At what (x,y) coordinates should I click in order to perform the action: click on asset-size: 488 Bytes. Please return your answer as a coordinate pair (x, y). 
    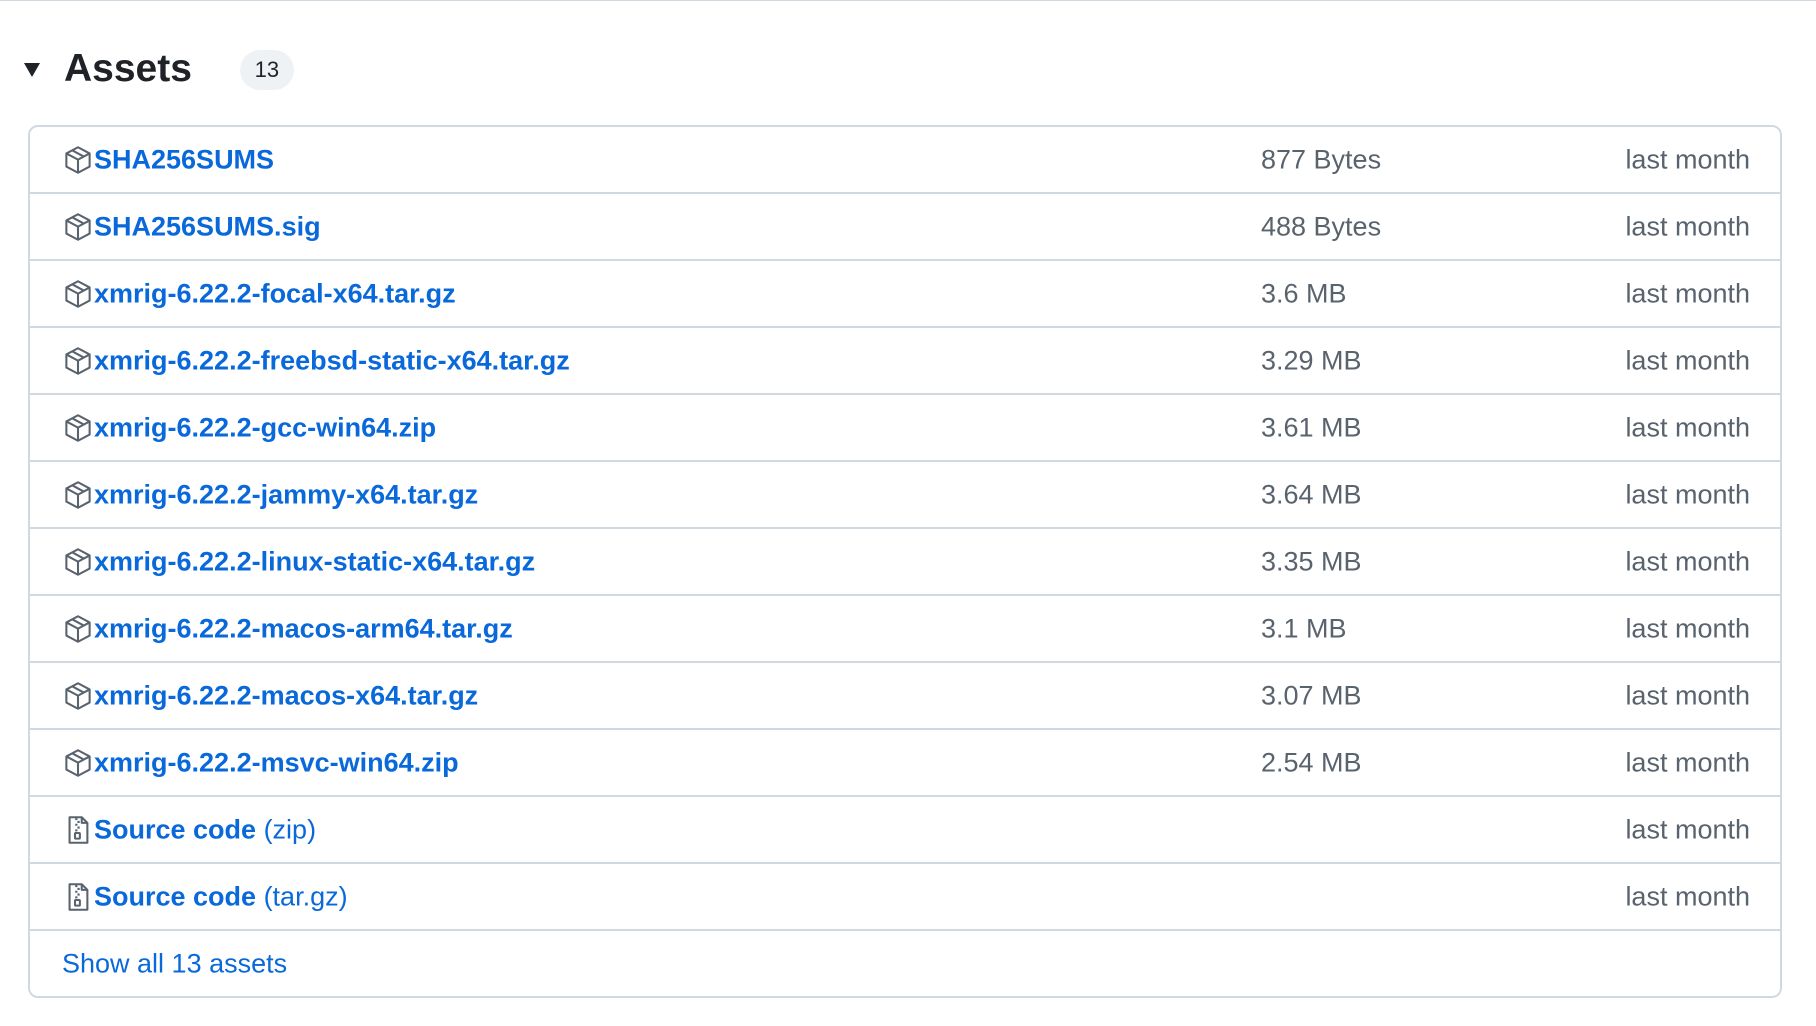
    Looking at the image, I should click on (1321, 226).